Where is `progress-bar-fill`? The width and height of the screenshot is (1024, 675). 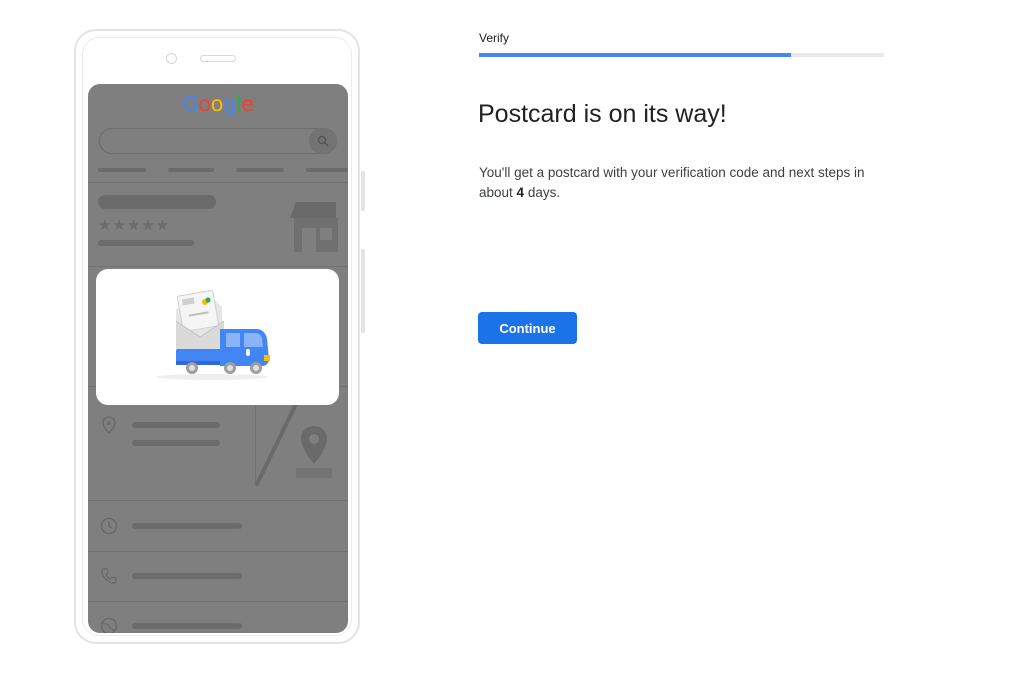
progress-bar-fill is located at coordinates (635, 55).